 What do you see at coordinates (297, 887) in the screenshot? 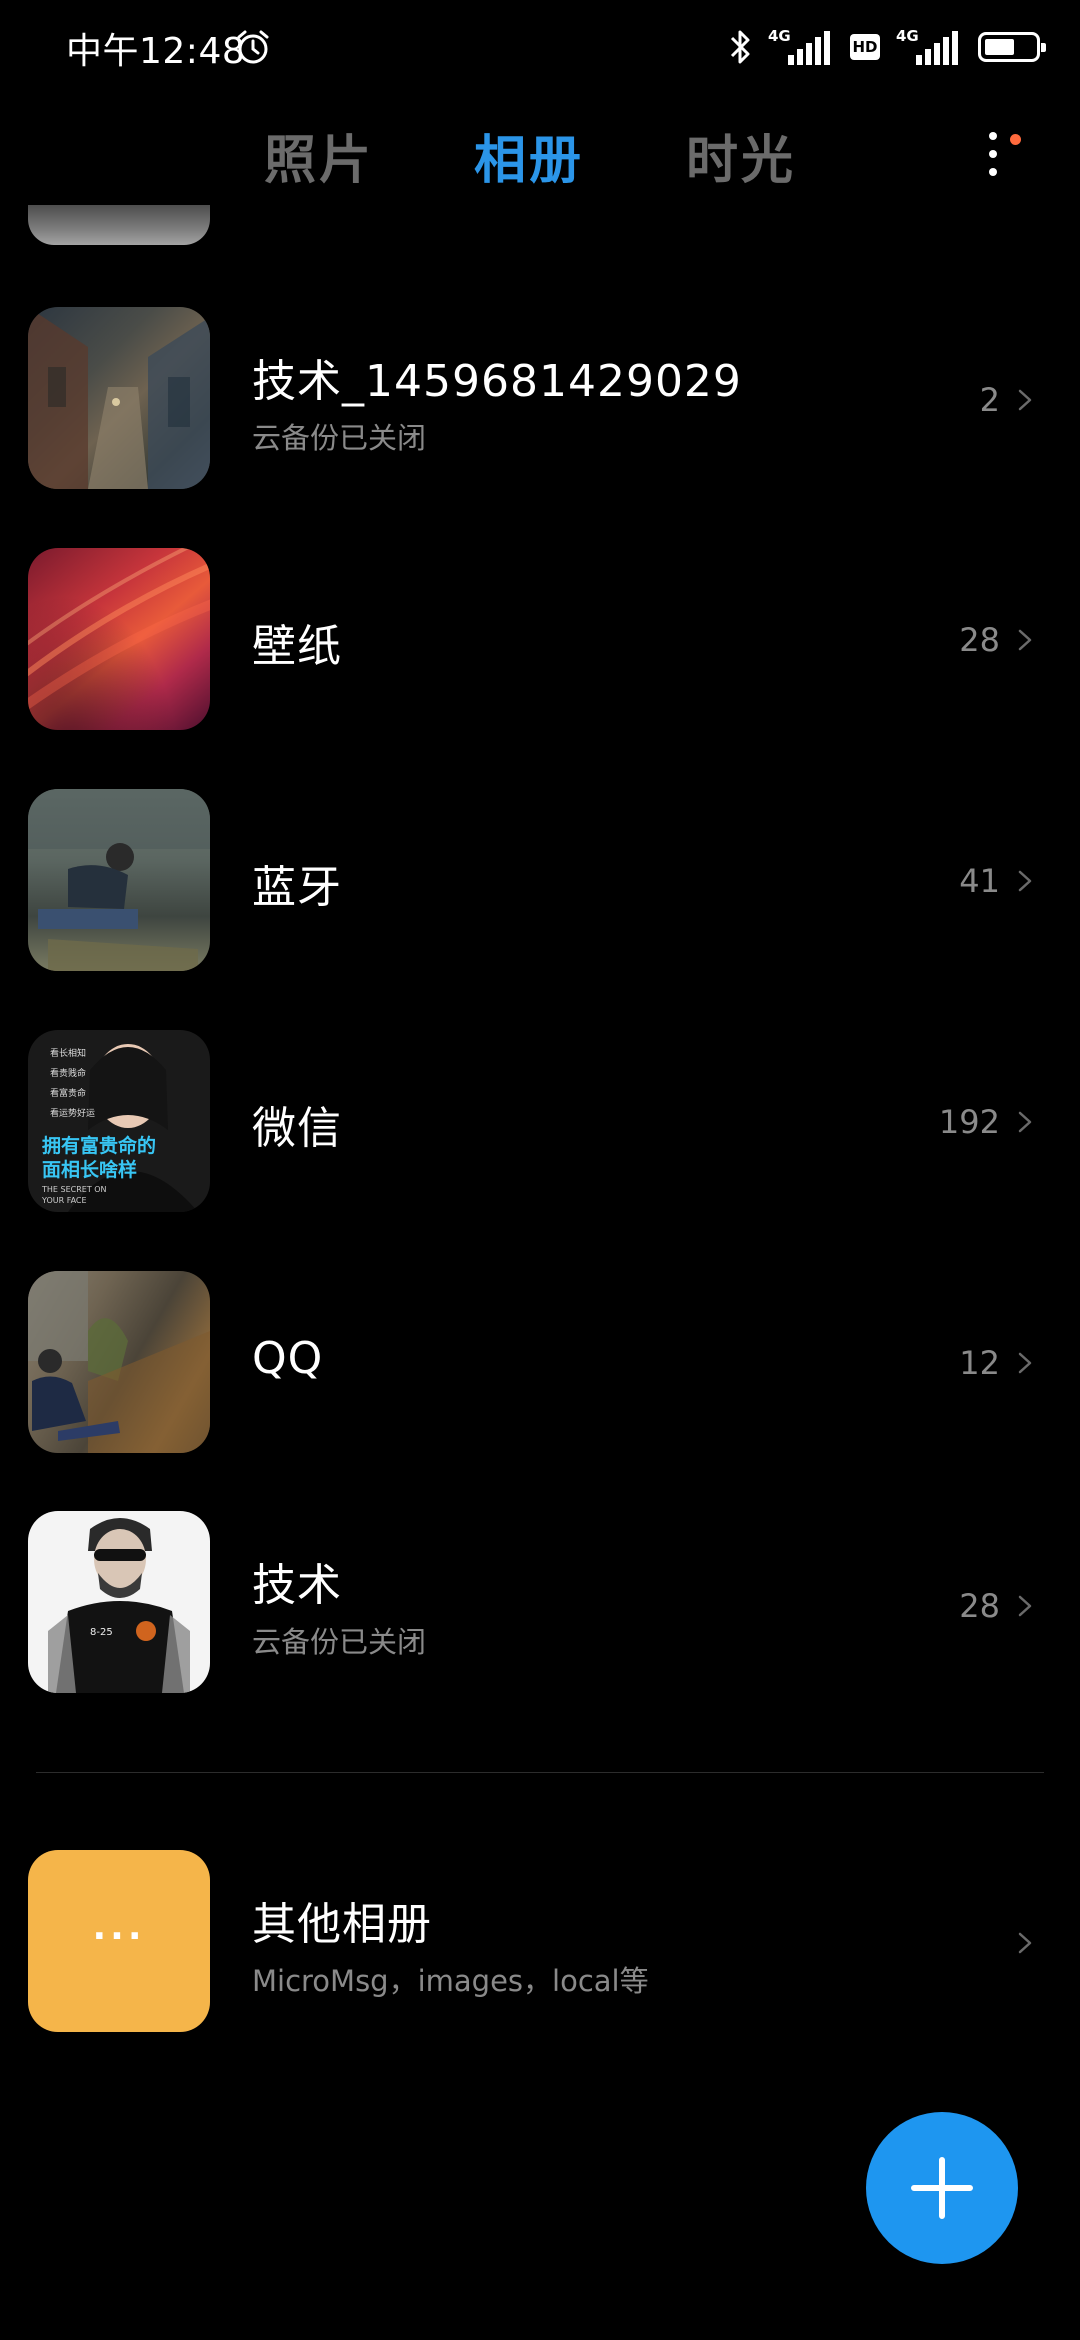
I see `album-name: 蓝牙` at bounding box center [297, 887].